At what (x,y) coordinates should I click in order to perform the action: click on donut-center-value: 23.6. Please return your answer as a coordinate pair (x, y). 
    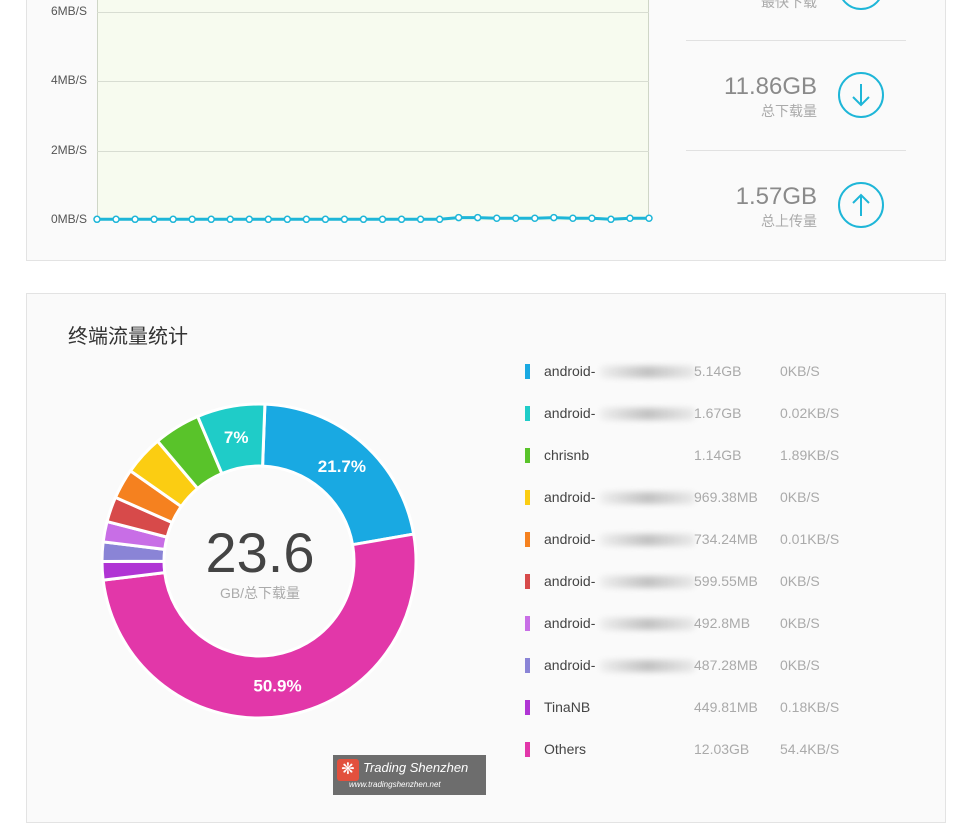
    Looking at the image, I should click on (260, 552).